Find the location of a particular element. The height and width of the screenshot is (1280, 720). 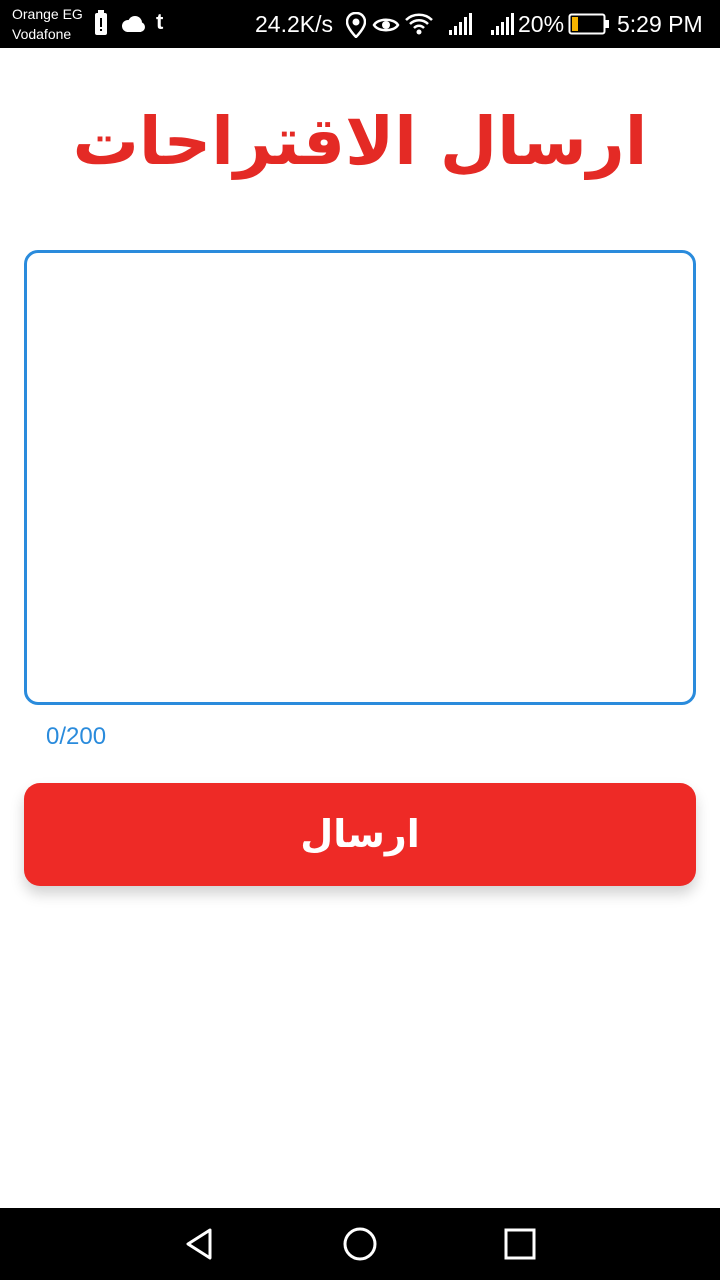

battery-saver-icon is located at coordinates (101, 25).